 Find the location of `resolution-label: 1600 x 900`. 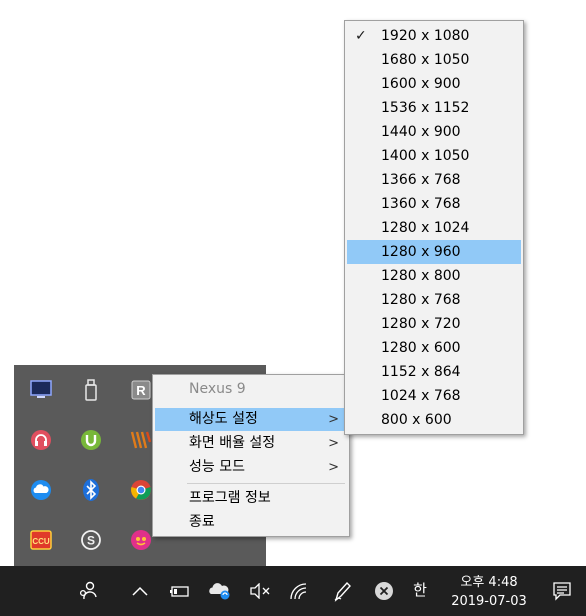

resolution-label: 1600 x 900 is located at coordinates (421, 84).